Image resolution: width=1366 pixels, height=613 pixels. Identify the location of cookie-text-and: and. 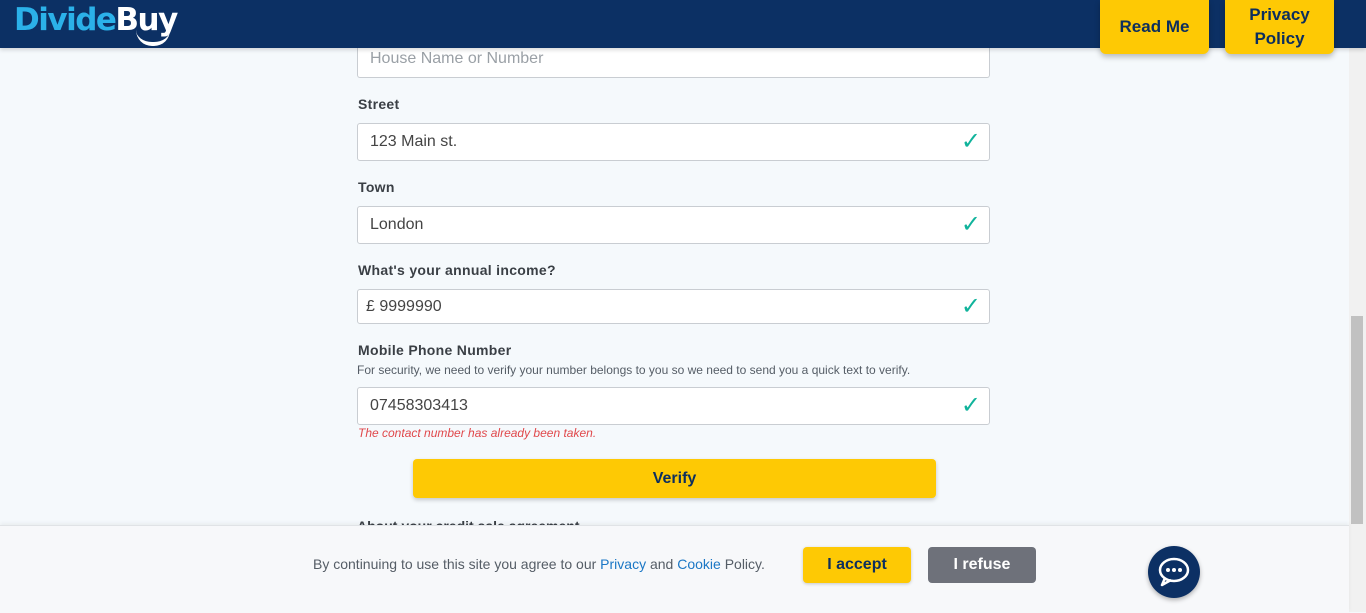
(662, 564).